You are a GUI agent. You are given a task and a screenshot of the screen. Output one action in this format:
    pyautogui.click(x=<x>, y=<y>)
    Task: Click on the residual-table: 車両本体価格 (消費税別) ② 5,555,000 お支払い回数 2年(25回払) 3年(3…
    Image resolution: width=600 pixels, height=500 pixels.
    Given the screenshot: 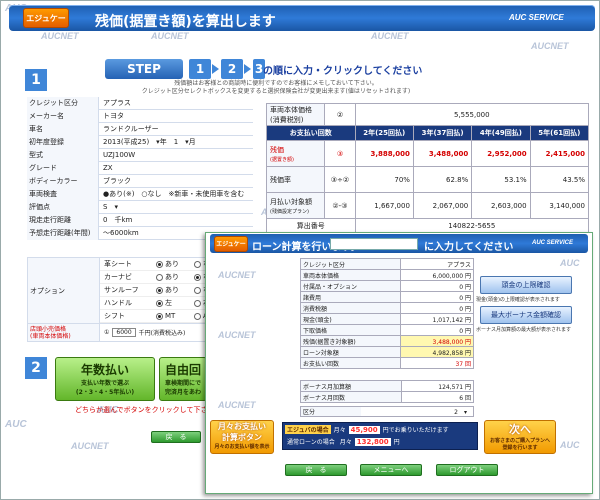 What is the action you would take?
    pyautogui.click(x=427, y=168)
    